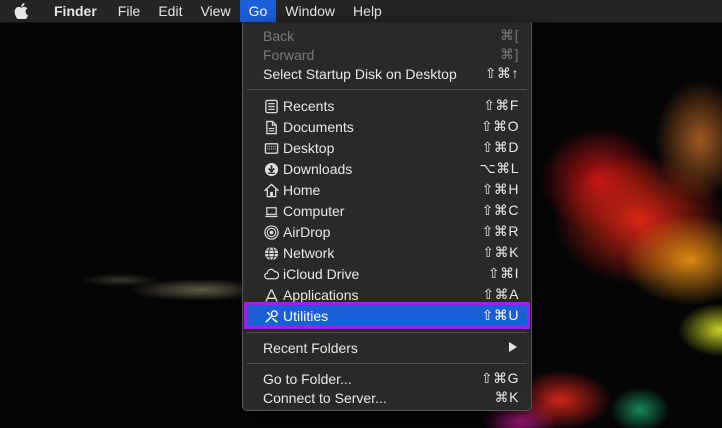  What do you see at coordinates (500, 231) in the screenshot?
I see `menu-item-shortcut: ⇧⌘R` at bounding box center [500, 231].